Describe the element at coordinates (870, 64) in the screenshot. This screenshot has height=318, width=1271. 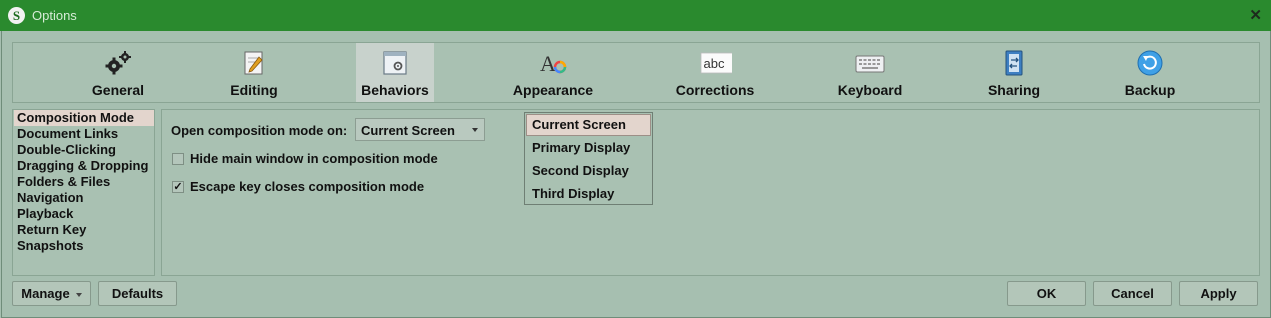
I see `keyboard-icon` at that location.